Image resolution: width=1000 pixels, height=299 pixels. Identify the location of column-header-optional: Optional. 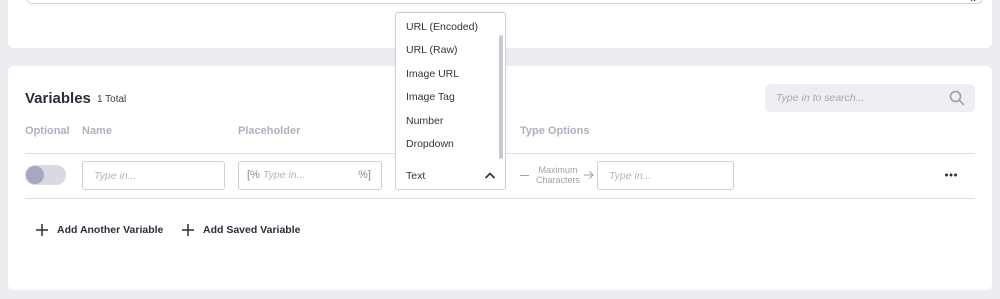
(47, 131).